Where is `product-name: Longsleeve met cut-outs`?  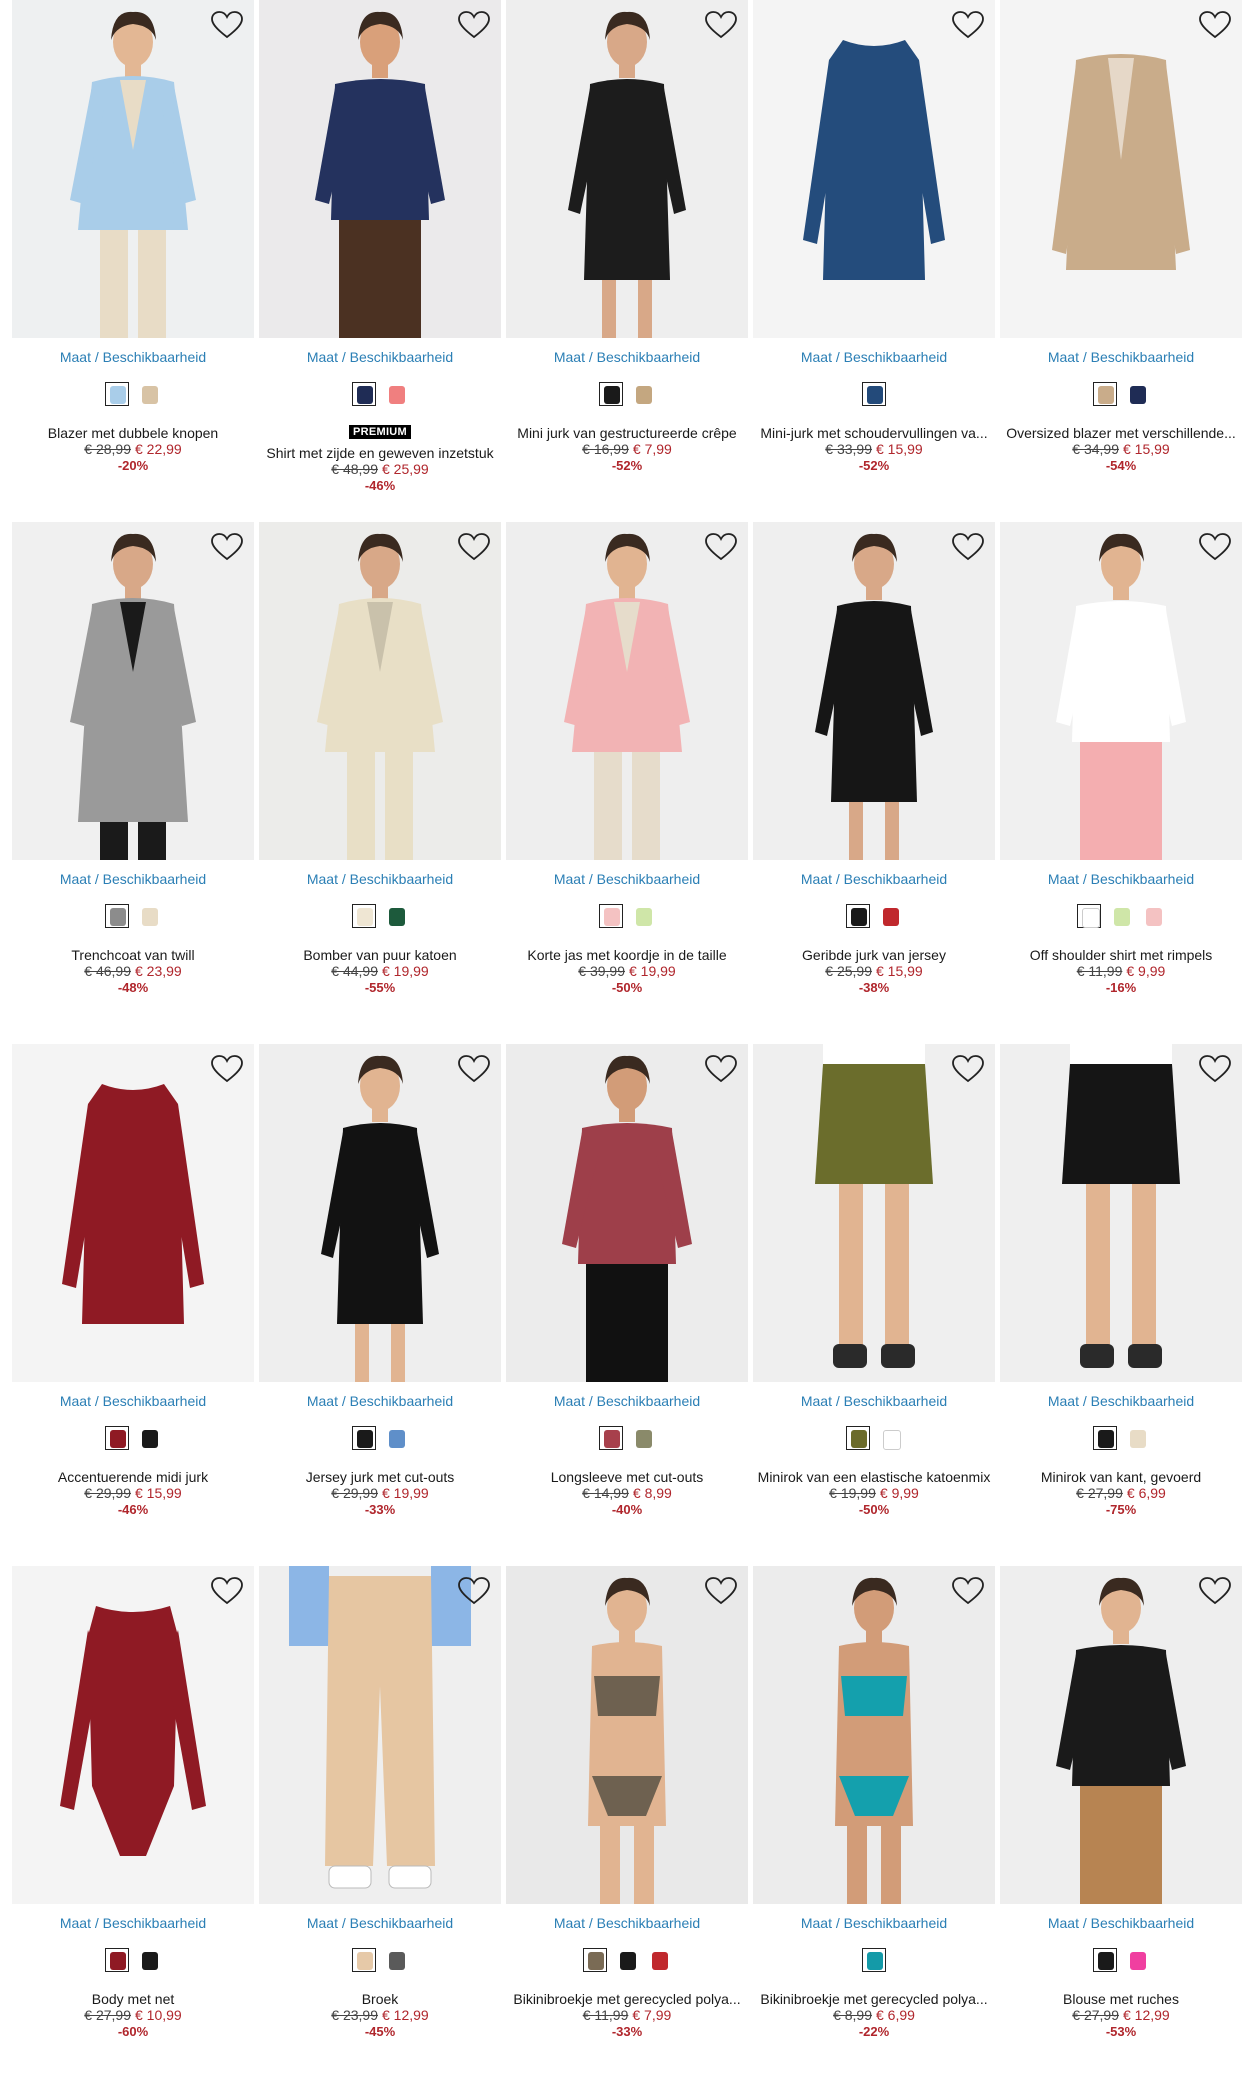 product-name: Longsleeve met cut-outs is located at coordinates (627, 1477).